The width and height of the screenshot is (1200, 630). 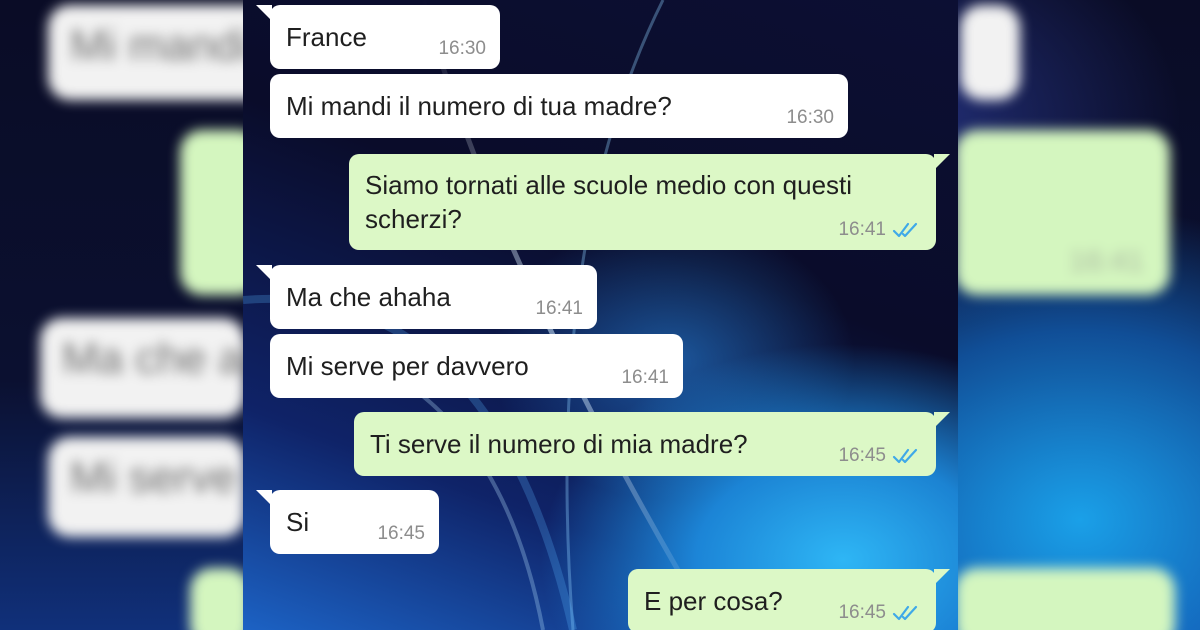 What do you see at coordinates (347, 522) in the screenshot?
I see `message-incoming: Si 16:45` at bounding box center [347, 522].